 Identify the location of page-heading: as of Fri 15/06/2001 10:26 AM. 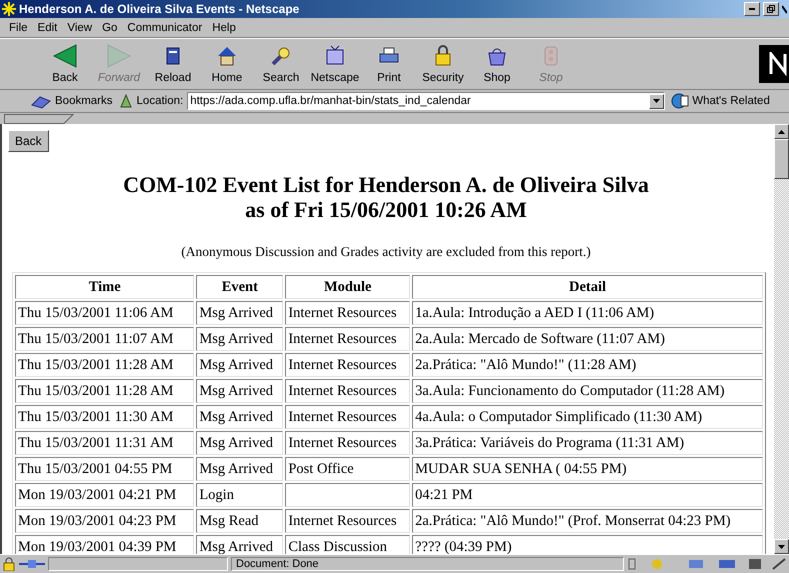
(386, 209).